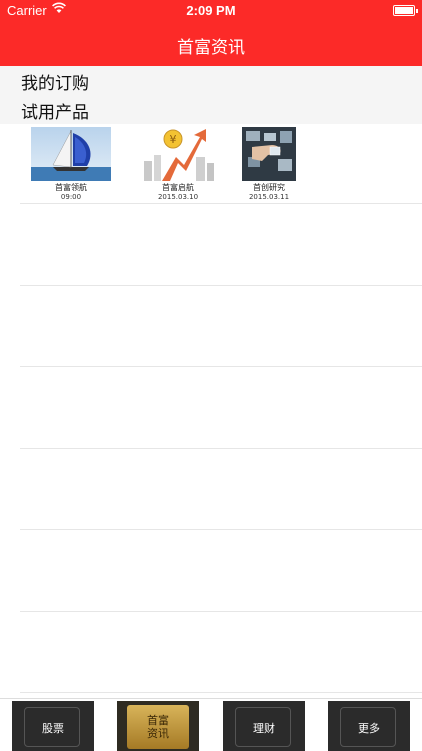 The image size is (422, 751). What do you see at coordinates (269, 187) in the screenshot?
I see `product-name: 首创研究` at bounding box center [269, 187].